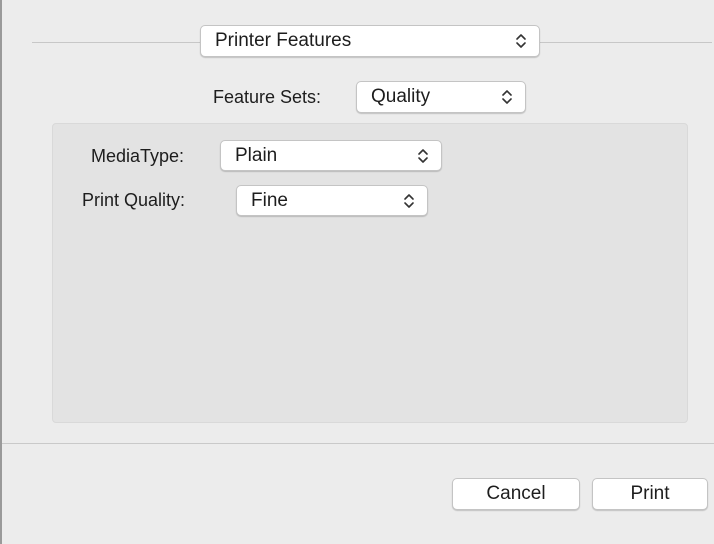  I want to click on cancel-button: Cancel, so click(516, 494).